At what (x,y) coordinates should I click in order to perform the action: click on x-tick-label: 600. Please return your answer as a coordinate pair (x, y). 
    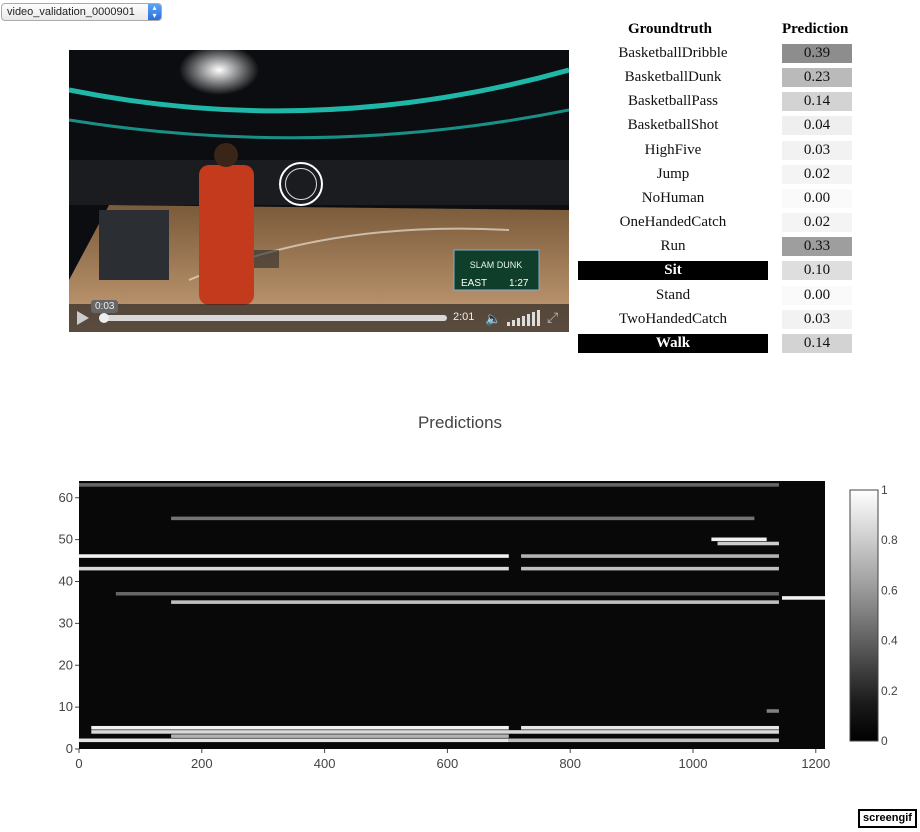
    Looking at the image, I should click on (448, 763).